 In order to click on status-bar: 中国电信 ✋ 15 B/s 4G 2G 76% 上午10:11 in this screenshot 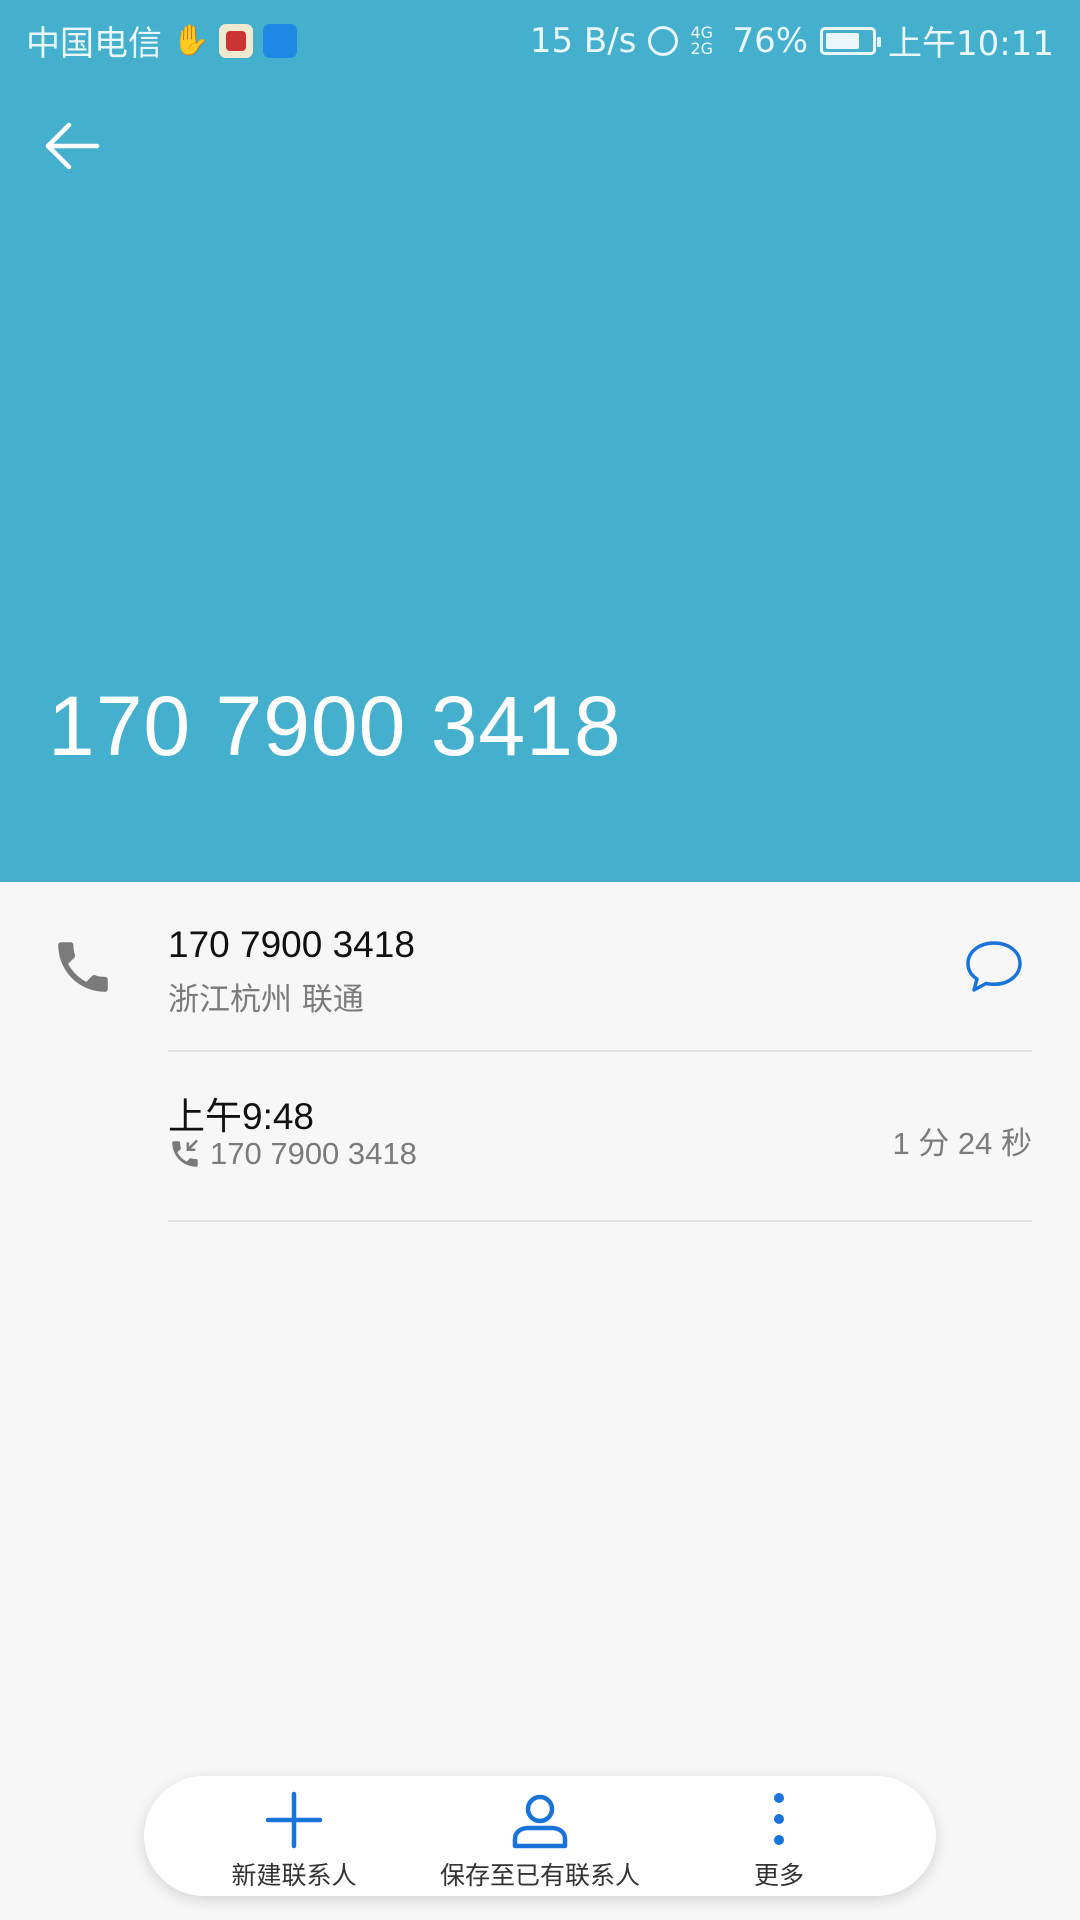, I will do `click(540, 38)`.